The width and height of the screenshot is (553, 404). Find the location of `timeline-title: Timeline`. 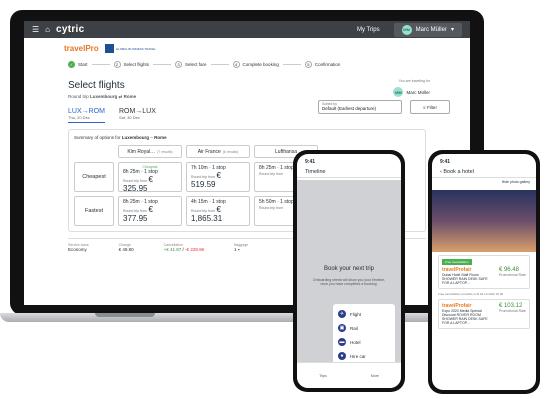

timeline-title: Timeline is located at coordinates (349, 172).